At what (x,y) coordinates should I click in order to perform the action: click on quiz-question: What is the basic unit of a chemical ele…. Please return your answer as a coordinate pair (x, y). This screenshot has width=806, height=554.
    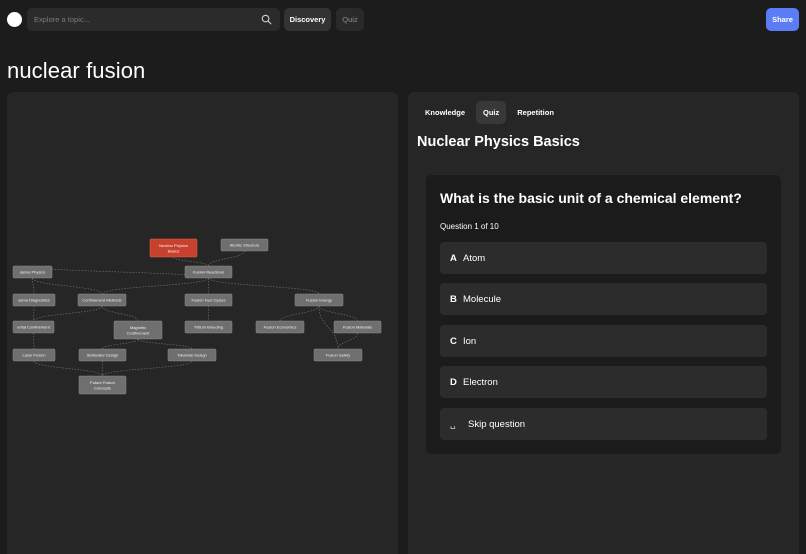
    Looking at the image, I should click on (591, 198).